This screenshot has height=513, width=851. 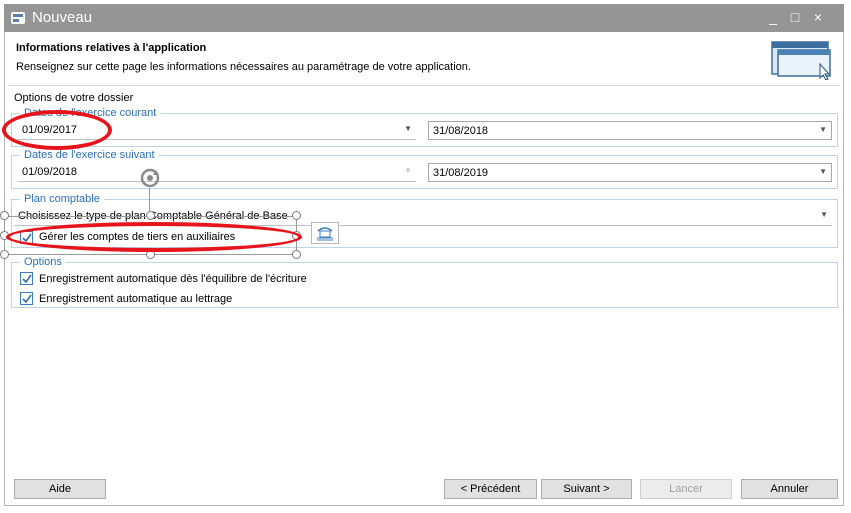 I want to click on end-date-suivant-value: 31/08/2019, so click(x=461, y=173).